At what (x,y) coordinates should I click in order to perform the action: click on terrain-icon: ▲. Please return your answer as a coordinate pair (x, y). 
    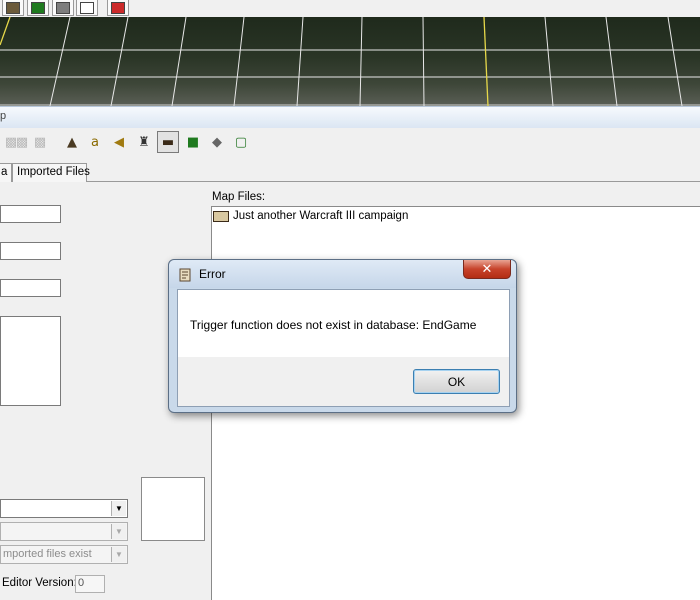
    Looking at the image, I should click on (72, 142).